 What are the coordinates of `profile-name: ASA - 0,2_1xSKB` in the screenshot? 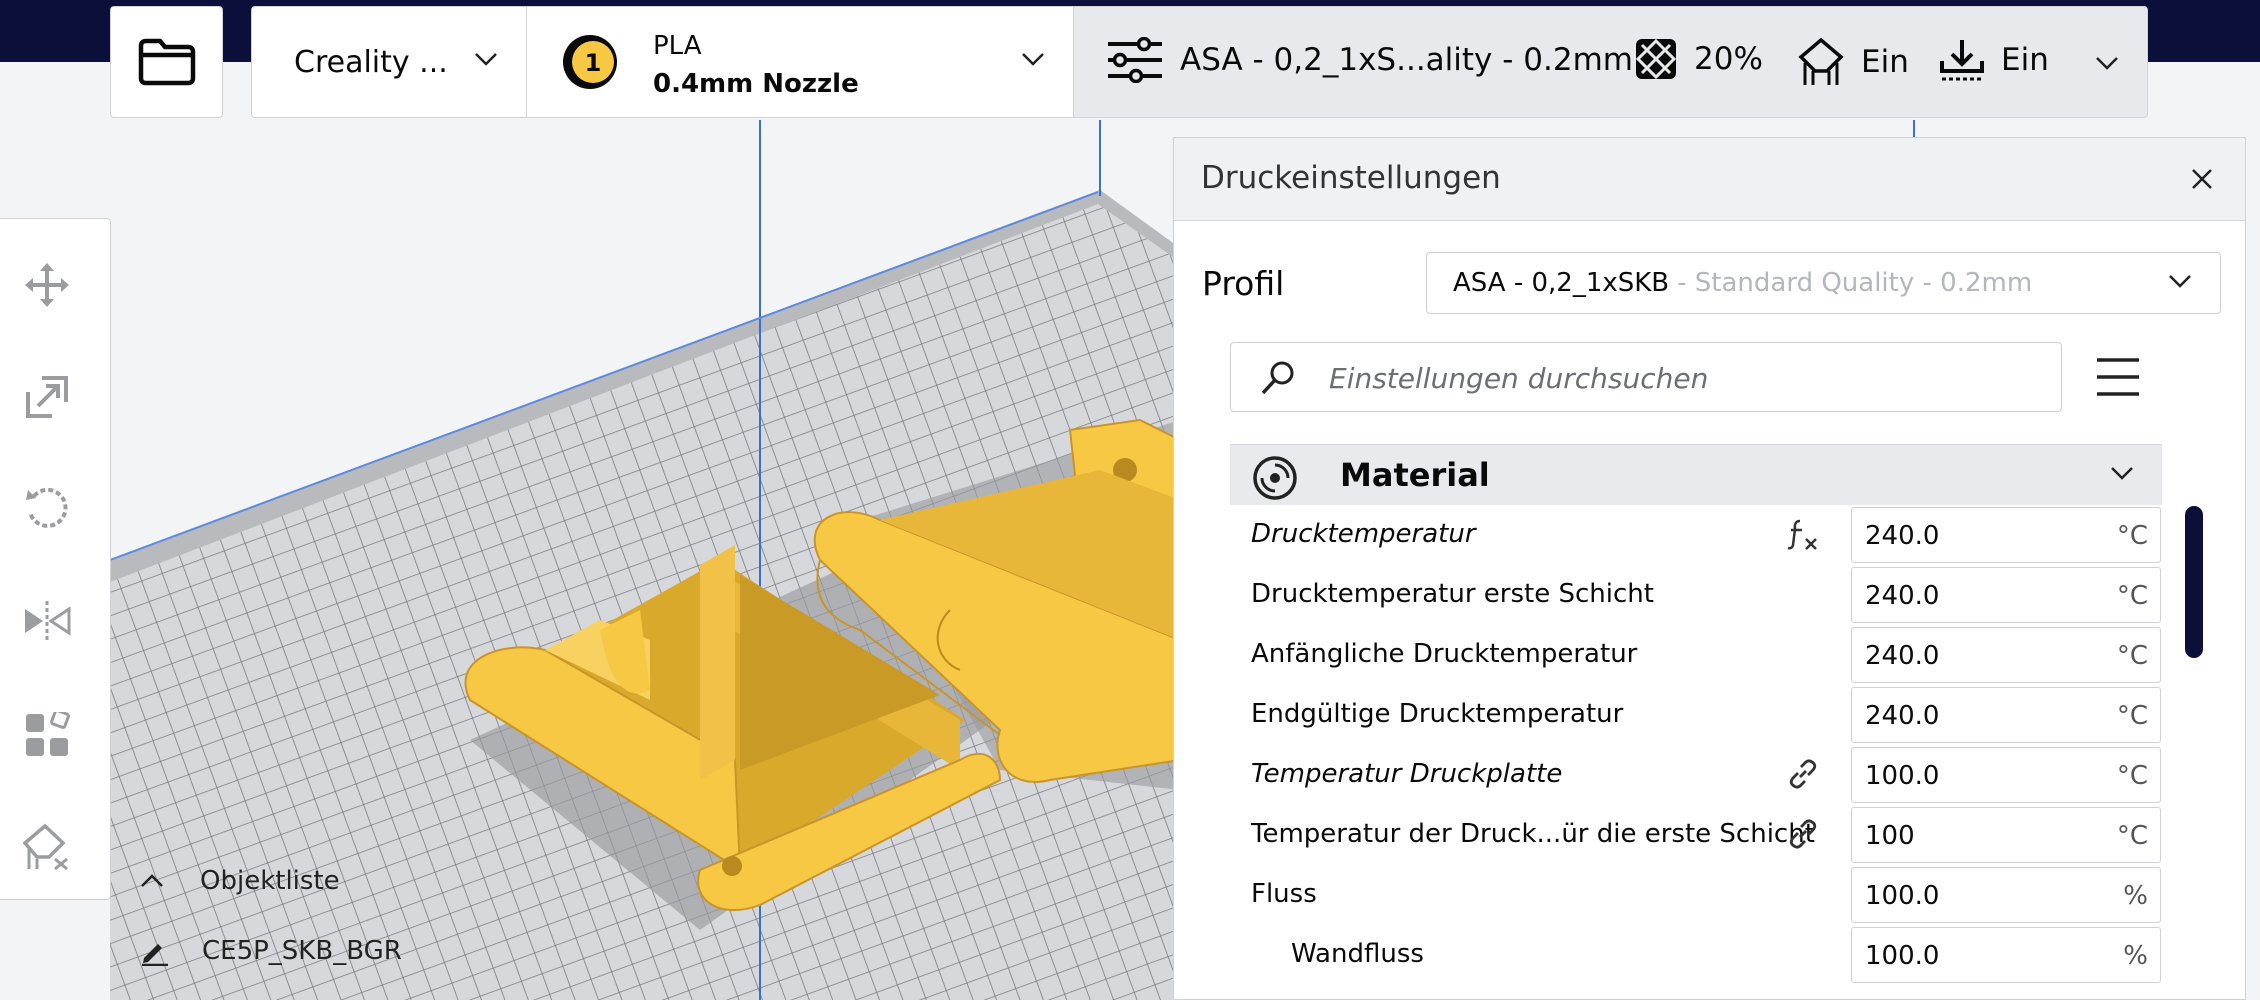 It's located at (1561, 283).